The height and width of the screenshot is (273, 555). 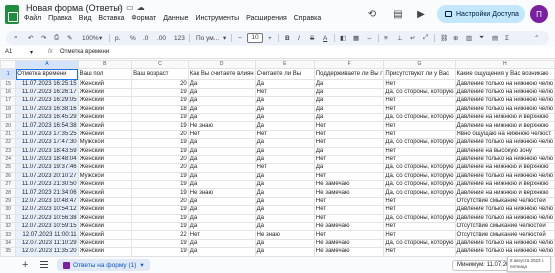 I want to click on row-number: 32, so click(x=8, y=227).